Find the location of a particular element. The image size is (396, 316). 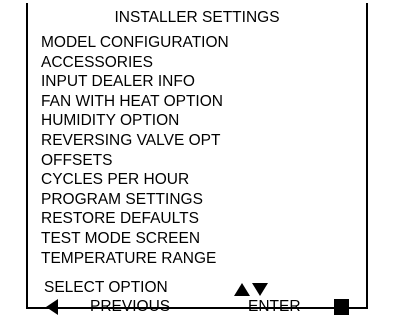

menu-item-fan-with-heat-option: FAN WITH HEAT OPTION is located at coordinates (135, 102).